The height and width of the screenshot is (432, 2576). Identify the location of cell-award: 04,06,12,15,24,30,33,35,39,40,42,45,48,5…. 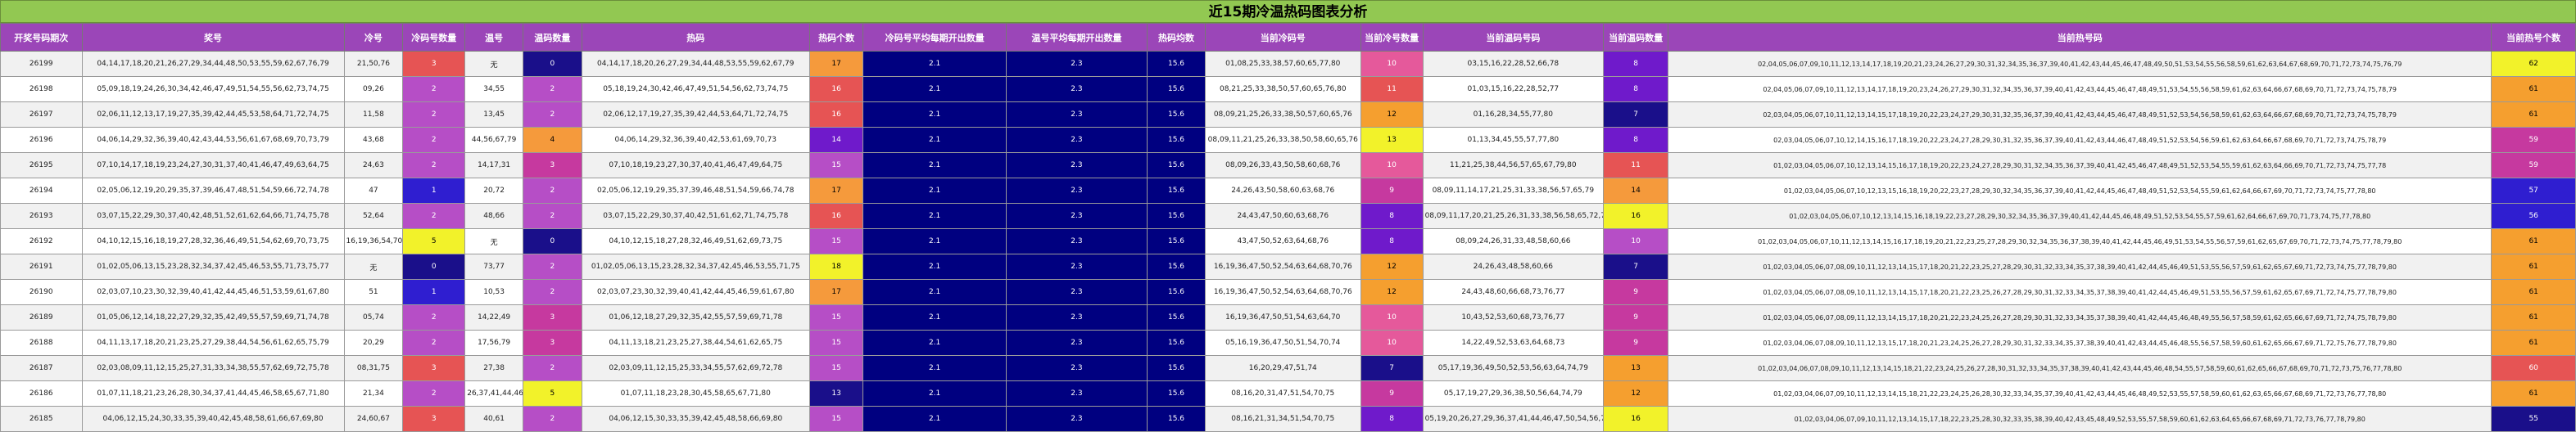
(213, 419).